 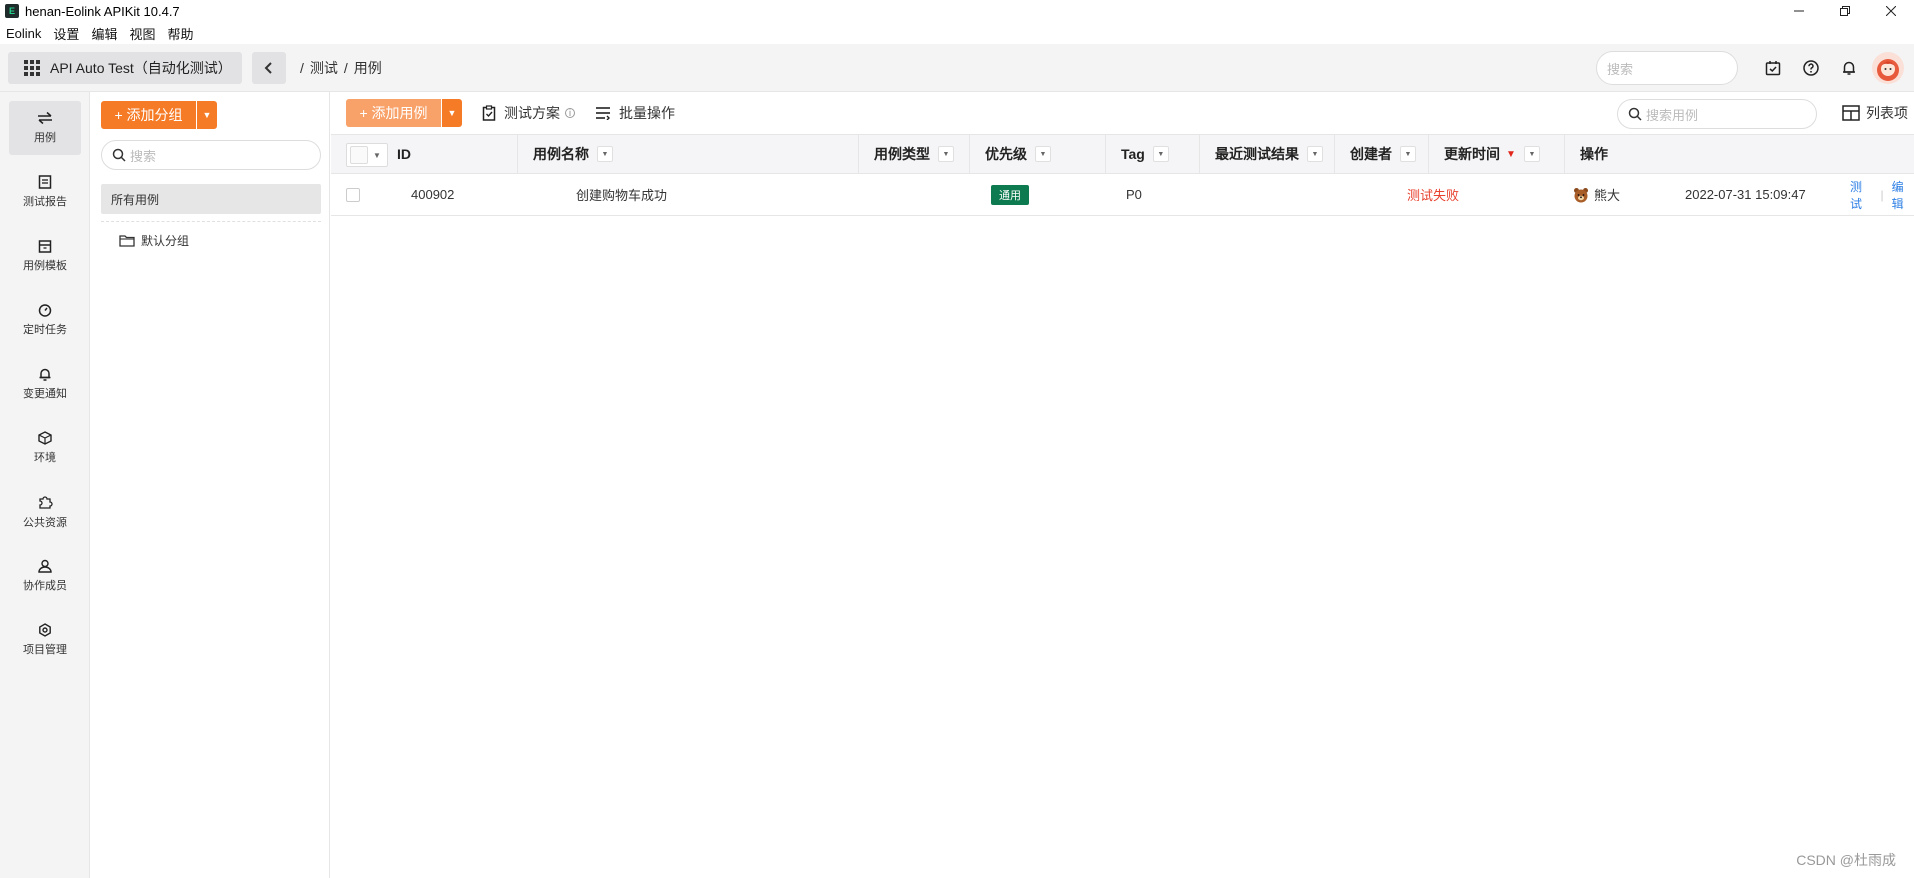 What do you see at coordinates (165, 241) in the screenshot?
I see `default-group-label: 默认分组` at bounding box center [165, 241].